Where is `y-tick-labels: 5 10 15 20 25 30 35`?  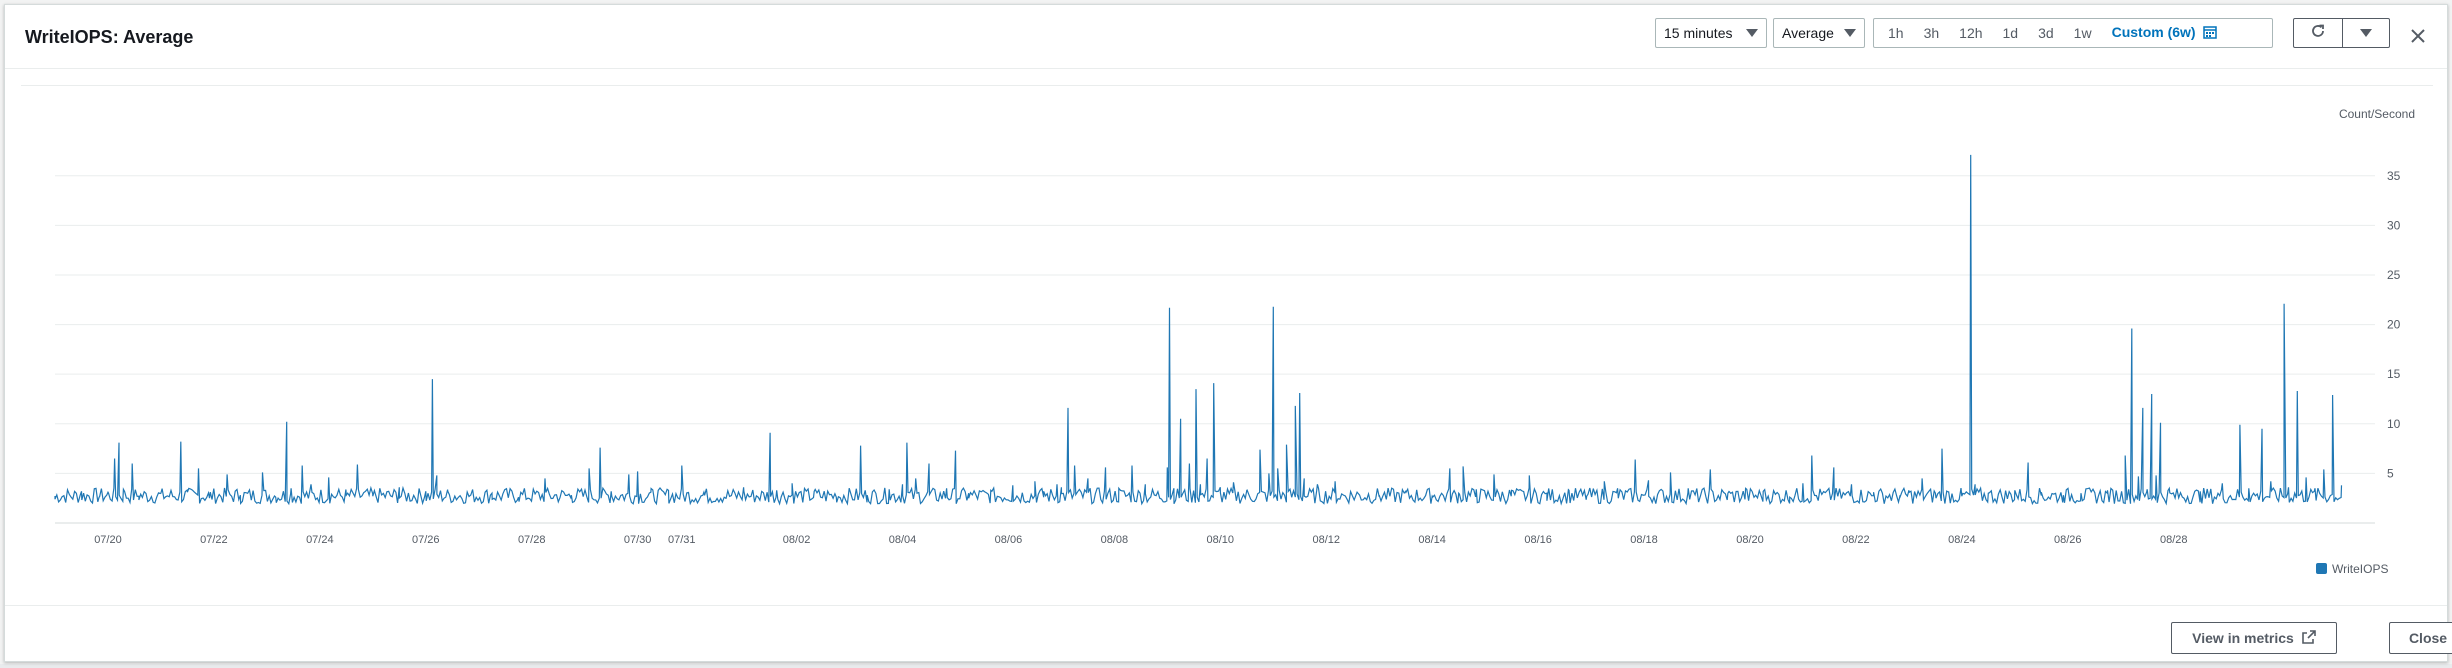
y-tick-labels: 5 10 15 20 25 30 35 is located at coordinates (2394, 325).